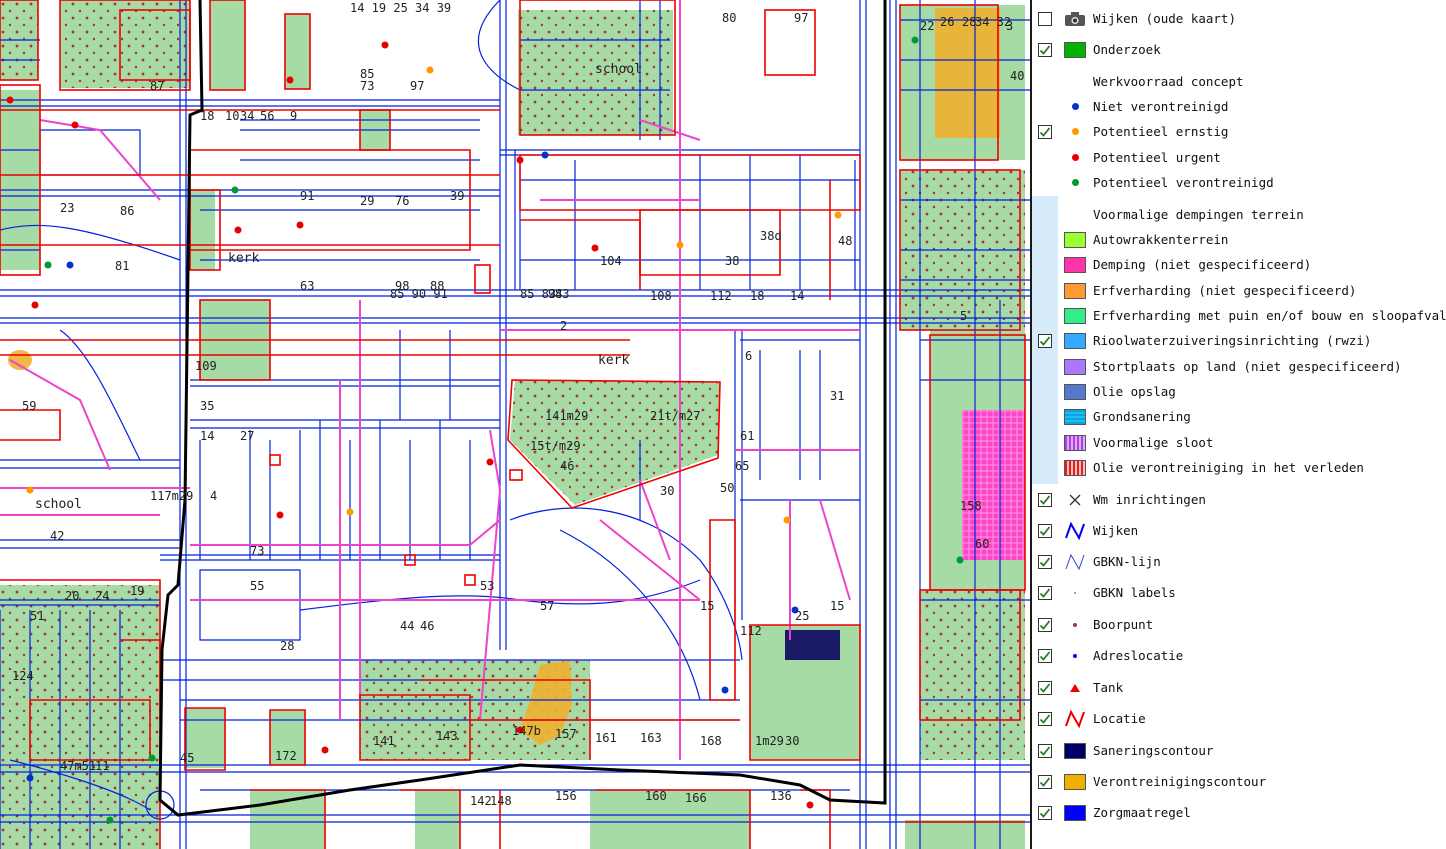 This screenshot has height=849, width=1446. Describe the element at coordinates (1239, 18) in the screenshot. I see `legend-item-wijken-oude-kaart: Wijken (oude kaart)` at that location.